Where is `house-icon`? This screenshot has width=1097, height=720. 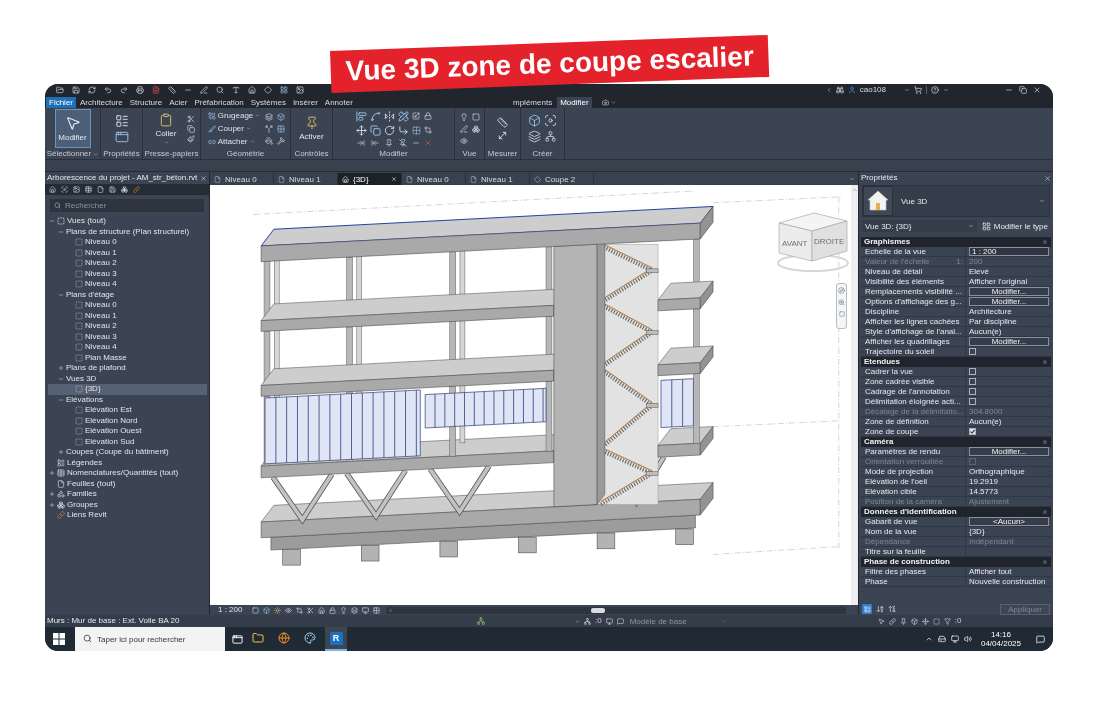
house-icon is located at coordinates (52, 189).